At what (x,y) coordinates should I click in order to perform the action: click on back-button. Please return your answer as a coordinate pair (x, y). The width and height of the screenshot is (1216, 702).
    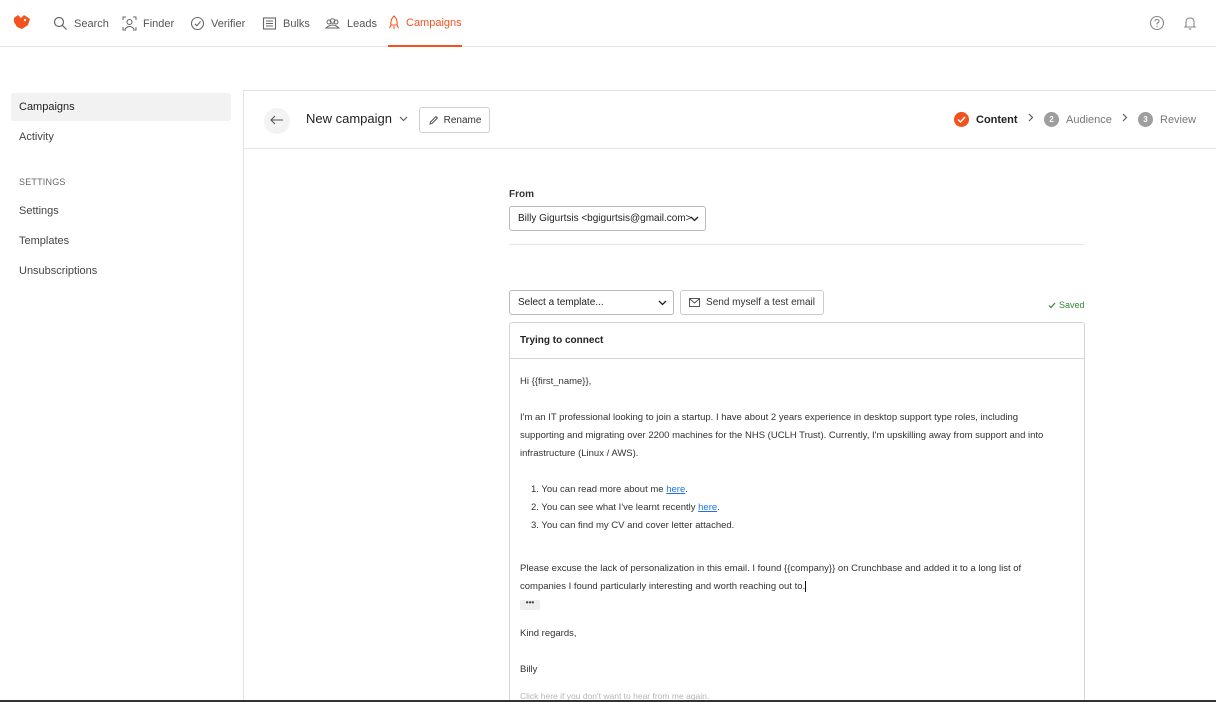
    Looking at the image, I should click on (277, 121).